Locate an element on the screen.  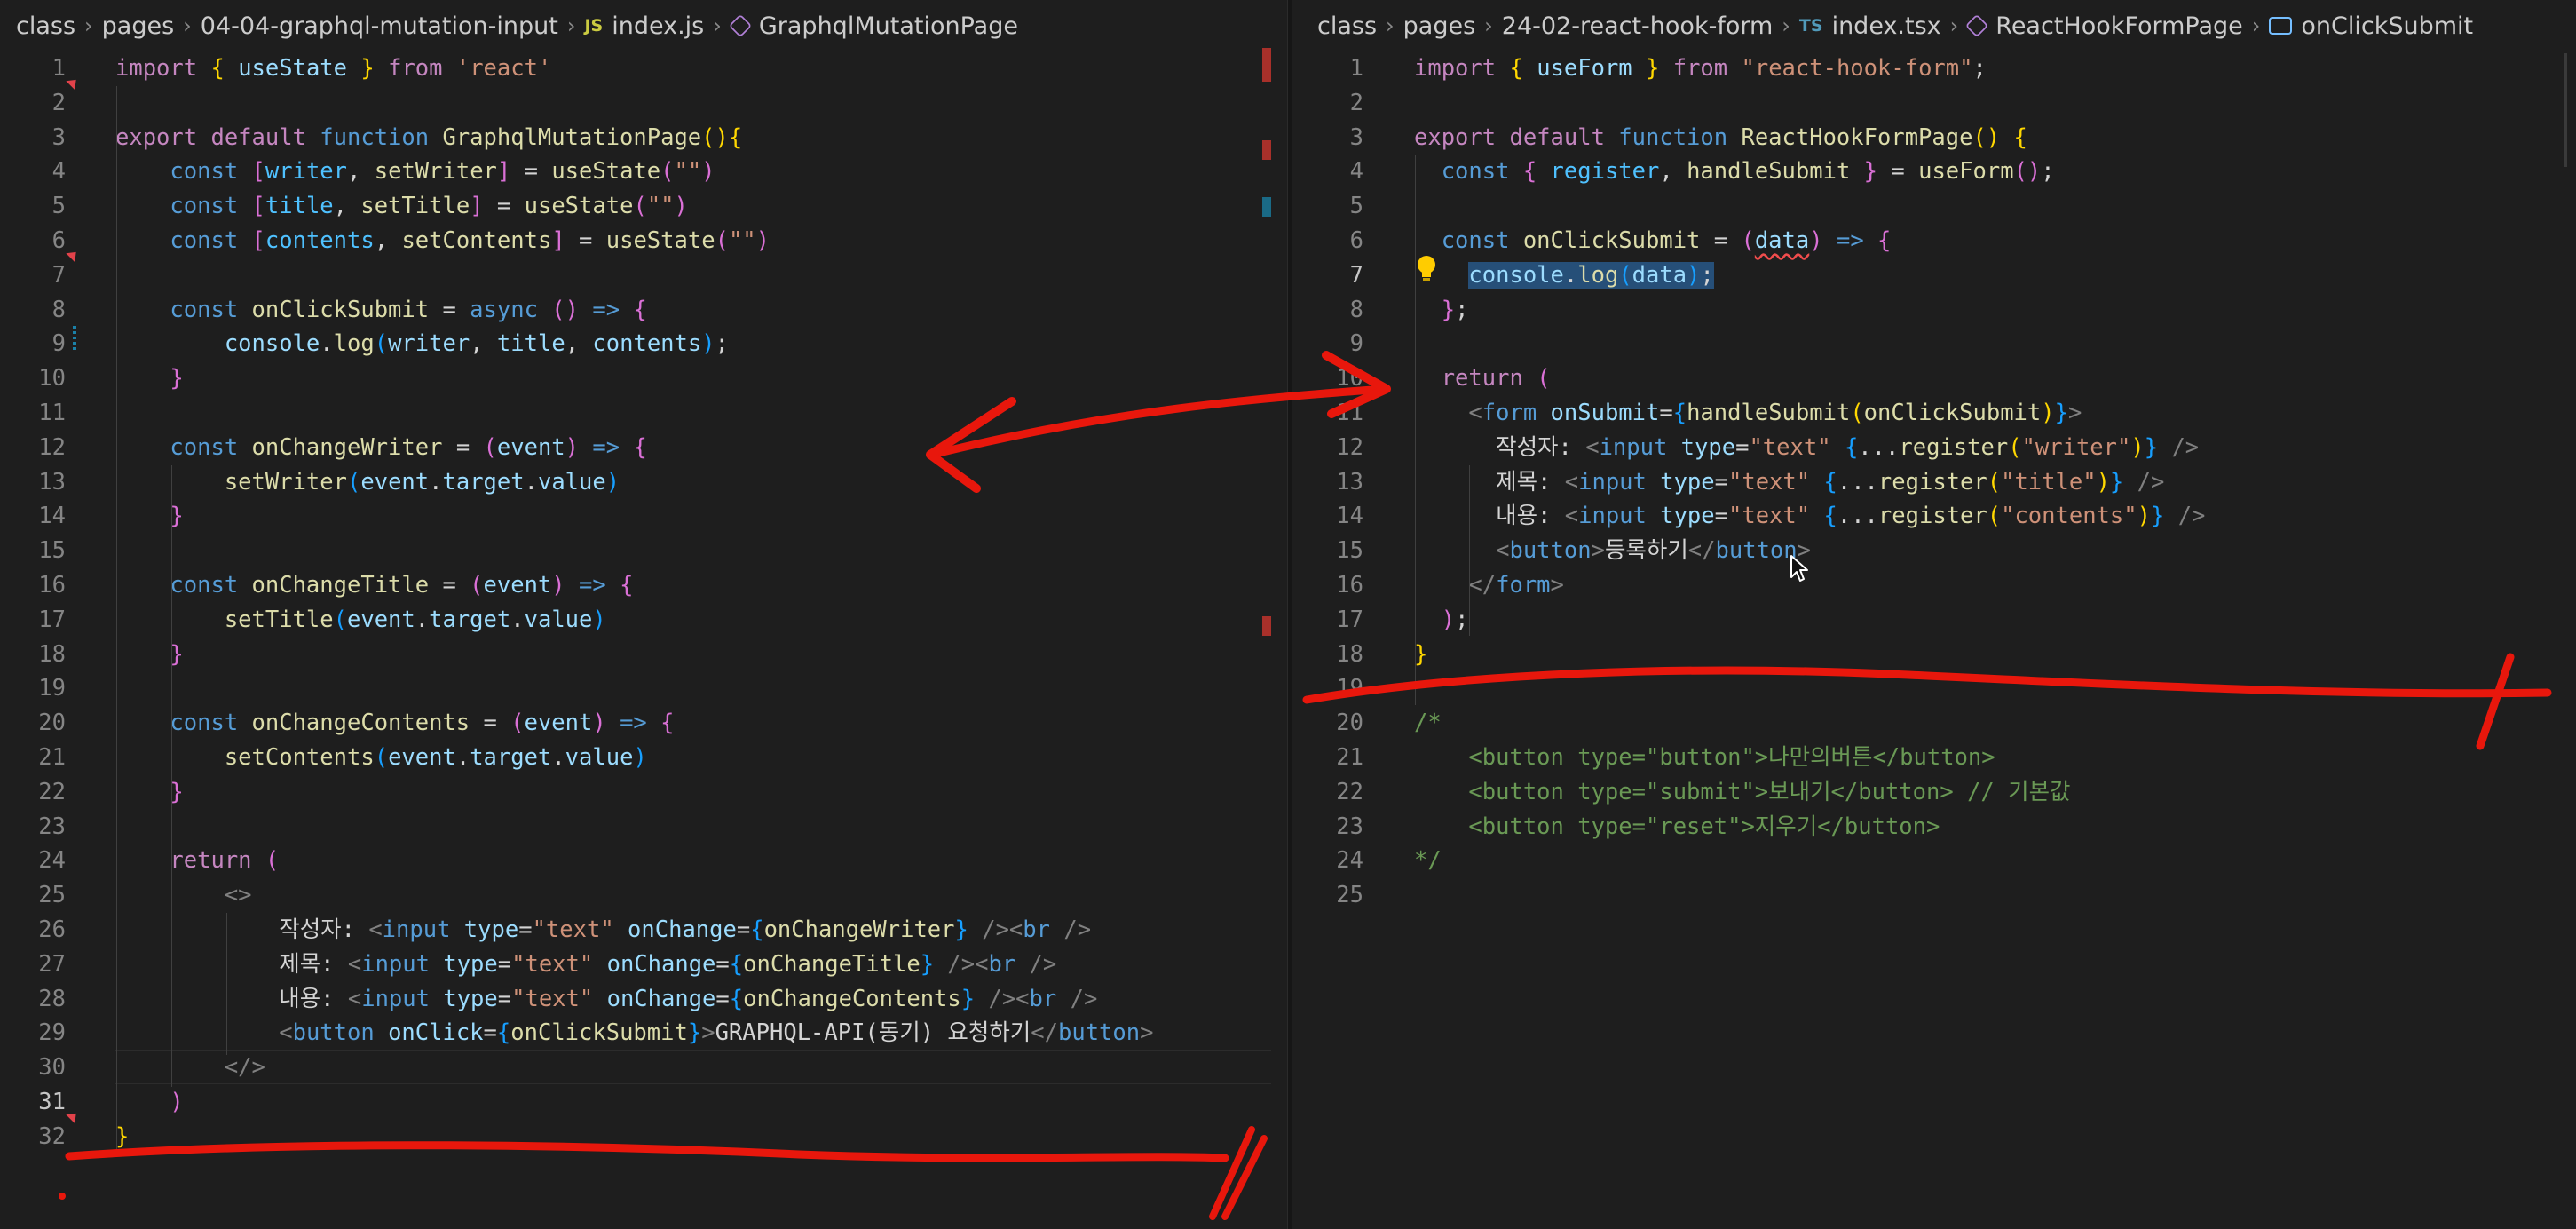
line-number: 12 is located at coordinates (52, 447).